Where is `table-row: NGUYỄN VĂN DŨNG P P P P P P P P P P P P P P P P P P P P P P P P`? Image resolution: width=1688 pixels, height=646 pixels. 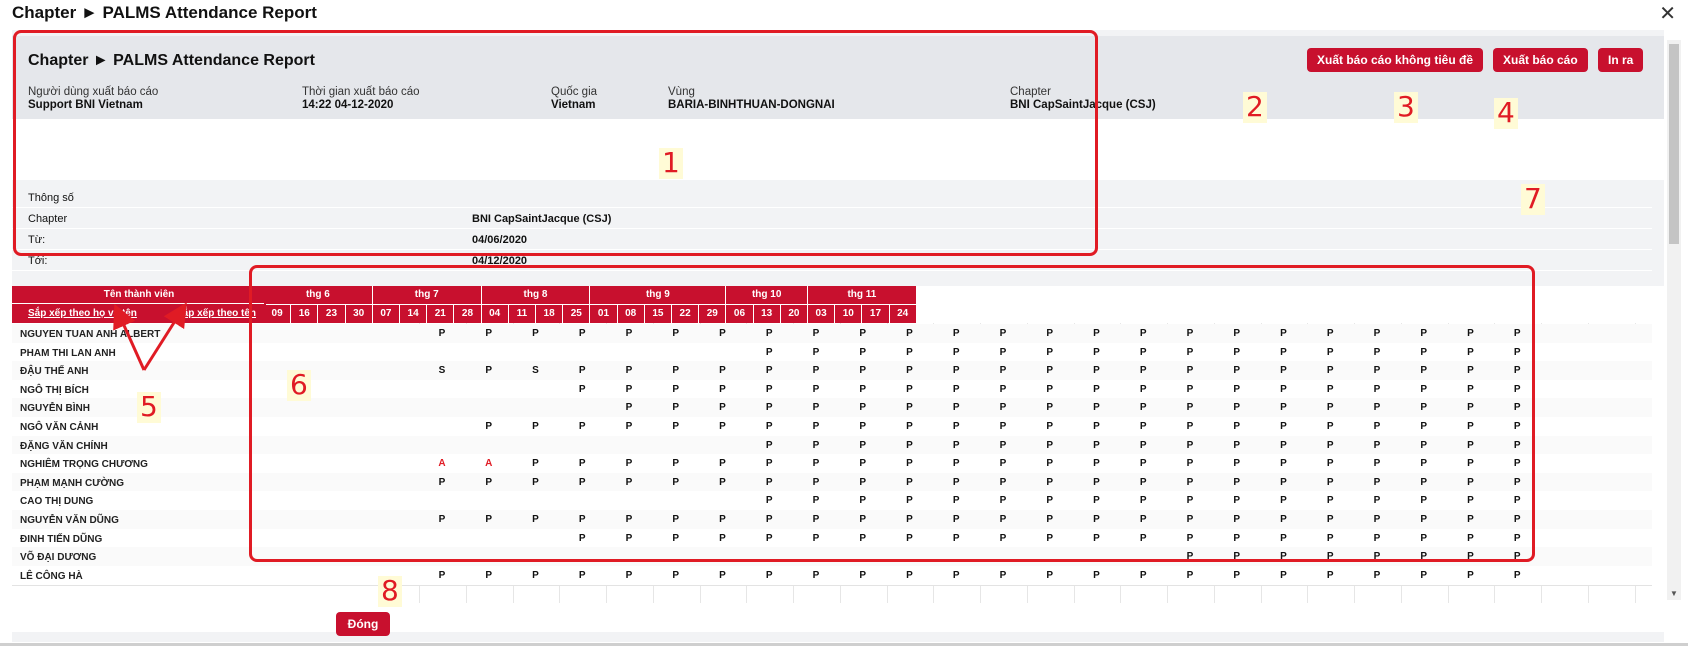
table-row: NGUYỄN VĂN DŨNG P P P P P P P P P P P P P P P P P P P P P P P P is located at coordinates (832, 520).